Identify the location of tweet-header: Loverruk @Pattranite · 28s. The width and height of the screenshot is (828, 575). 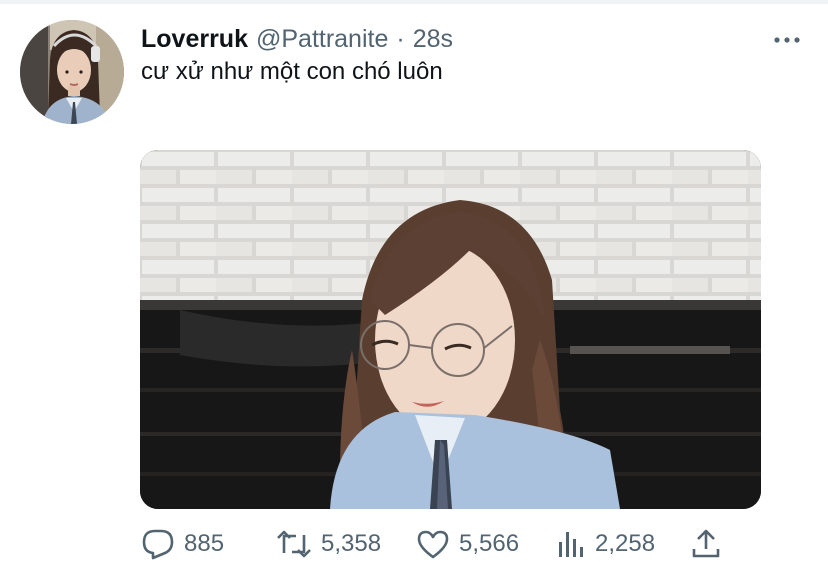
(297, 39).